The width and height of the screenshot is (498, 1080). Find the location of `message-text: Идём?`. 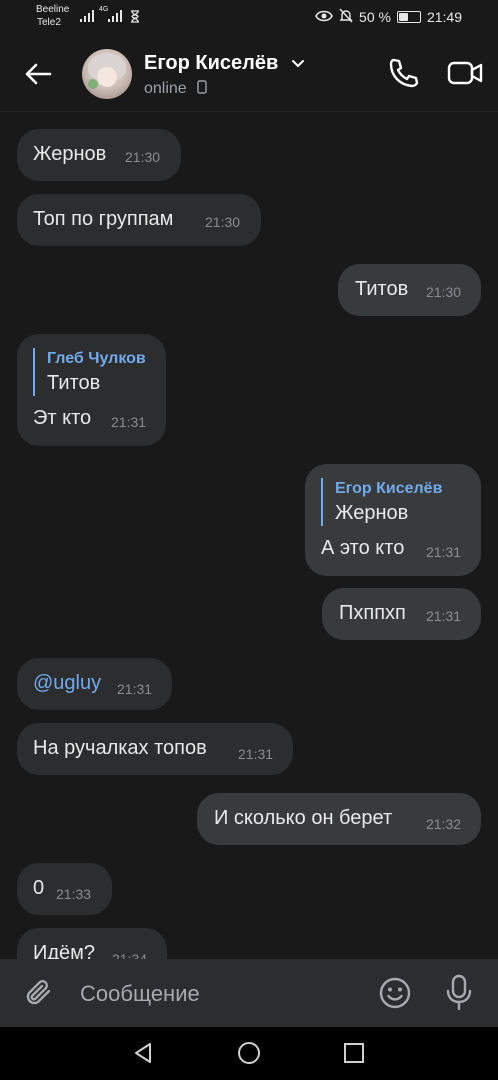

message-text: Идём? is located at coordinates (64, 950).